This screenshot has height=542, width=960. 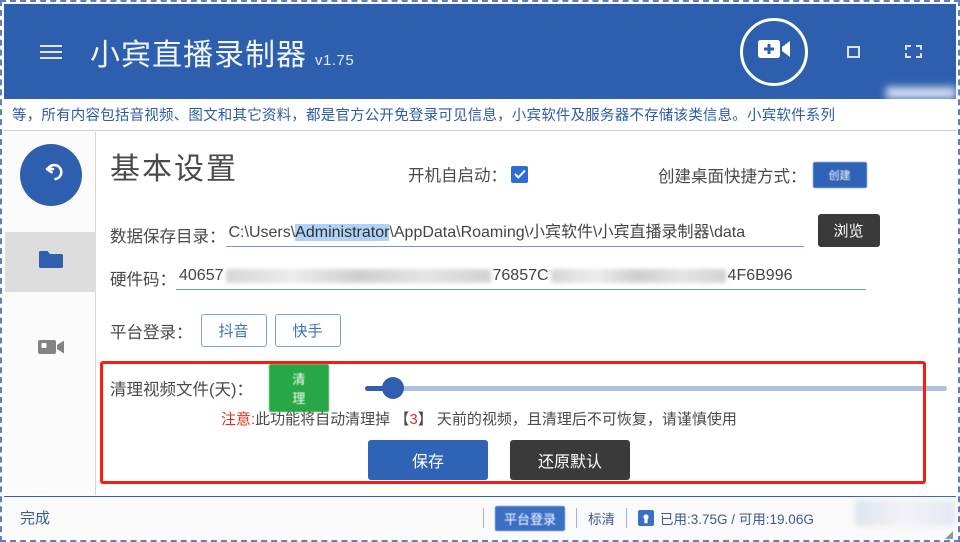 I want to click on shortcut-row: 创建桌面快捷方式： 创建, so click(x=762, y=175).